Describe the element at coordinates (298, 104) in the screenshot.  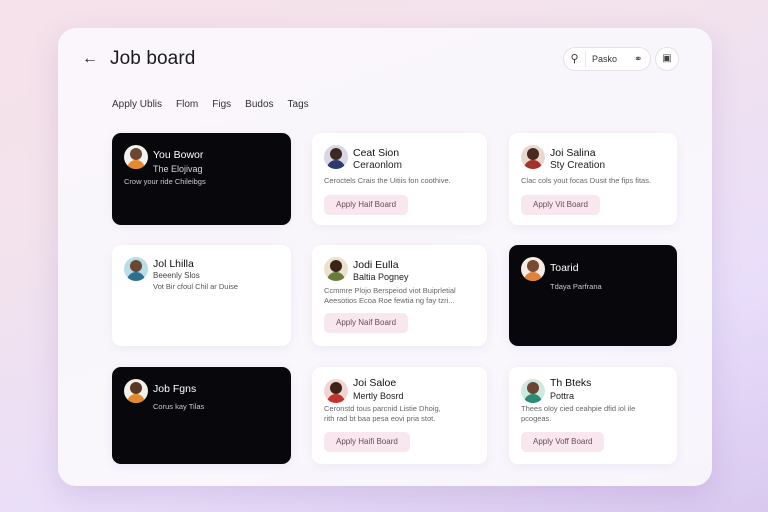
I see `tab-tags: Tags` at that location.